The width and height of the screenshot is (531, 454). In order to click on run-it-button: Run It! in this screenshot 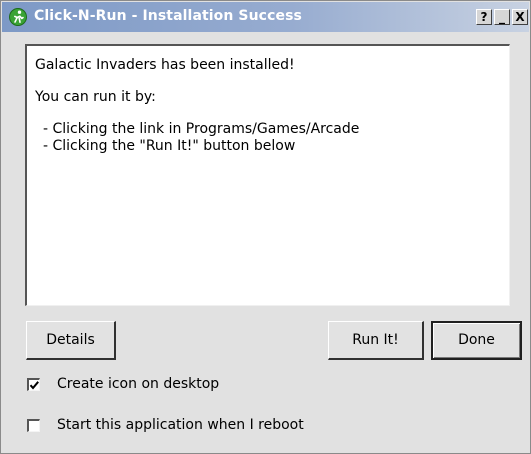, I will do `click(376, 340)`.